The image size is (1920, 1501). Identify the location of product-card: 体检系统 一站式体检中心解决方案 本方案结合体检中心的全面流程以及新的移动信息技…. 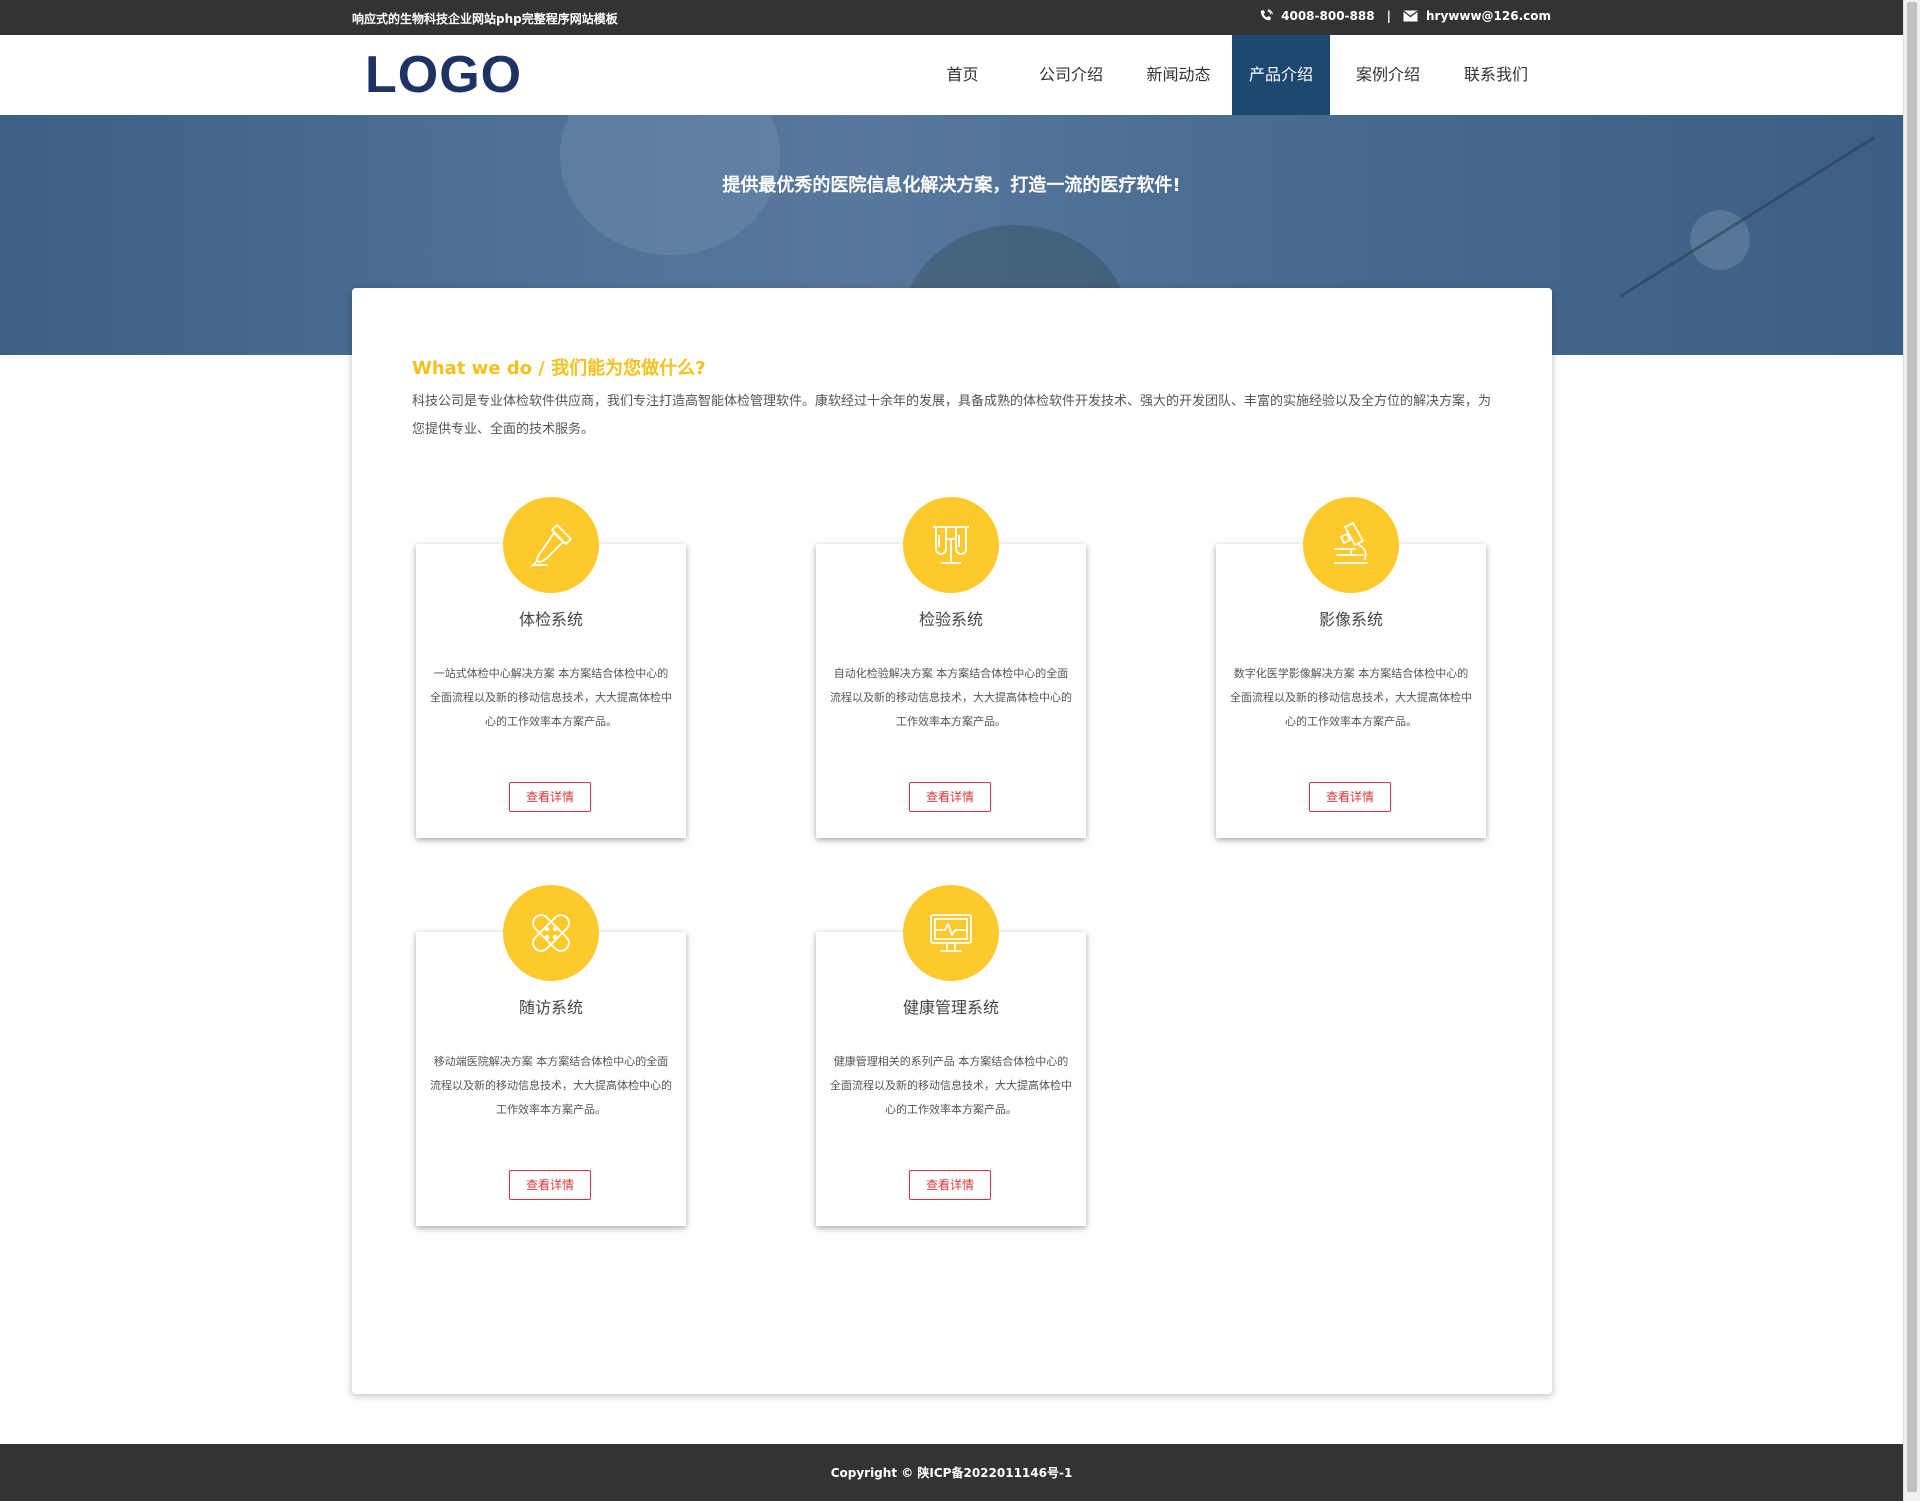
(551, 667).